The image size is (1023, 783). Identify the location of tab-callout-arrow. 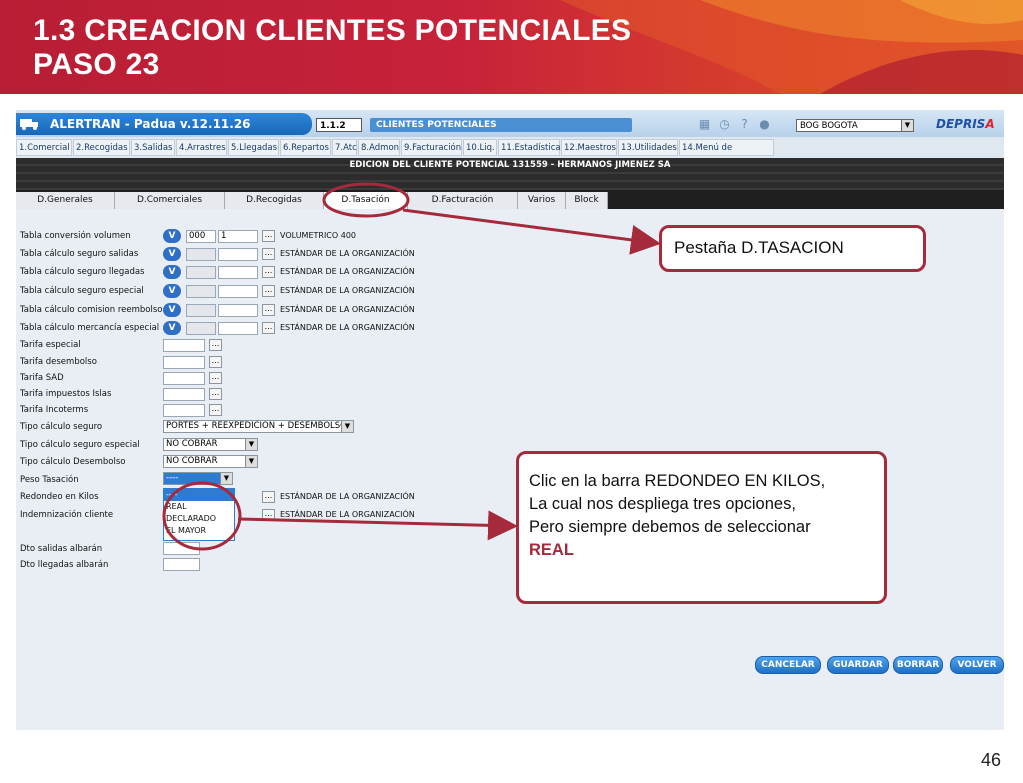
(531, 231).